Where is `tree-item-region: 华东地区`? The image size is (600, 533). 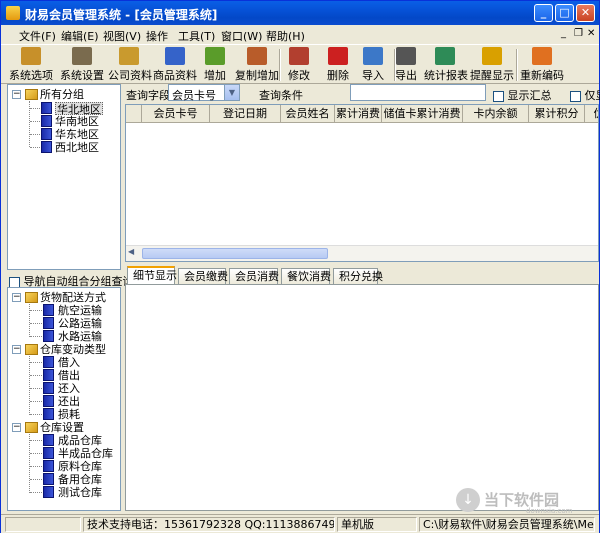 tree-item-region: 华东地区 is located at coordinates (77, 134).